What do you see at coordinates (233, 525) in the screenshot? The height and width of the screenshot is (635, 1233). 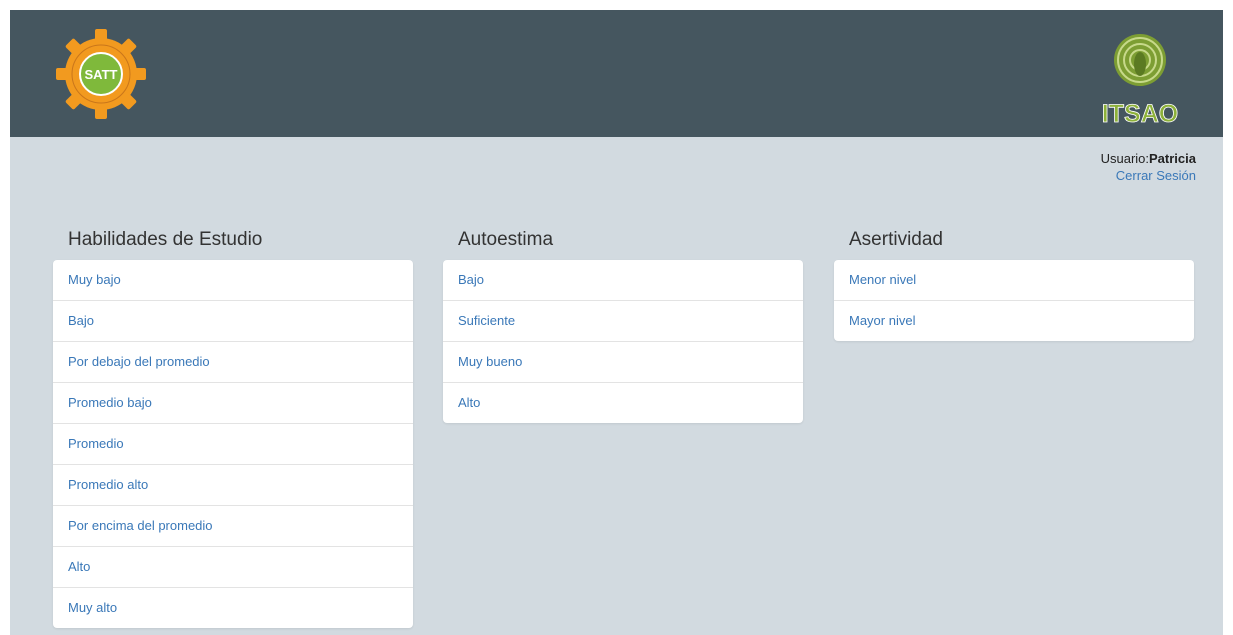 I see `list-item: Por encima del promedio` at bounding box center [233, 525].